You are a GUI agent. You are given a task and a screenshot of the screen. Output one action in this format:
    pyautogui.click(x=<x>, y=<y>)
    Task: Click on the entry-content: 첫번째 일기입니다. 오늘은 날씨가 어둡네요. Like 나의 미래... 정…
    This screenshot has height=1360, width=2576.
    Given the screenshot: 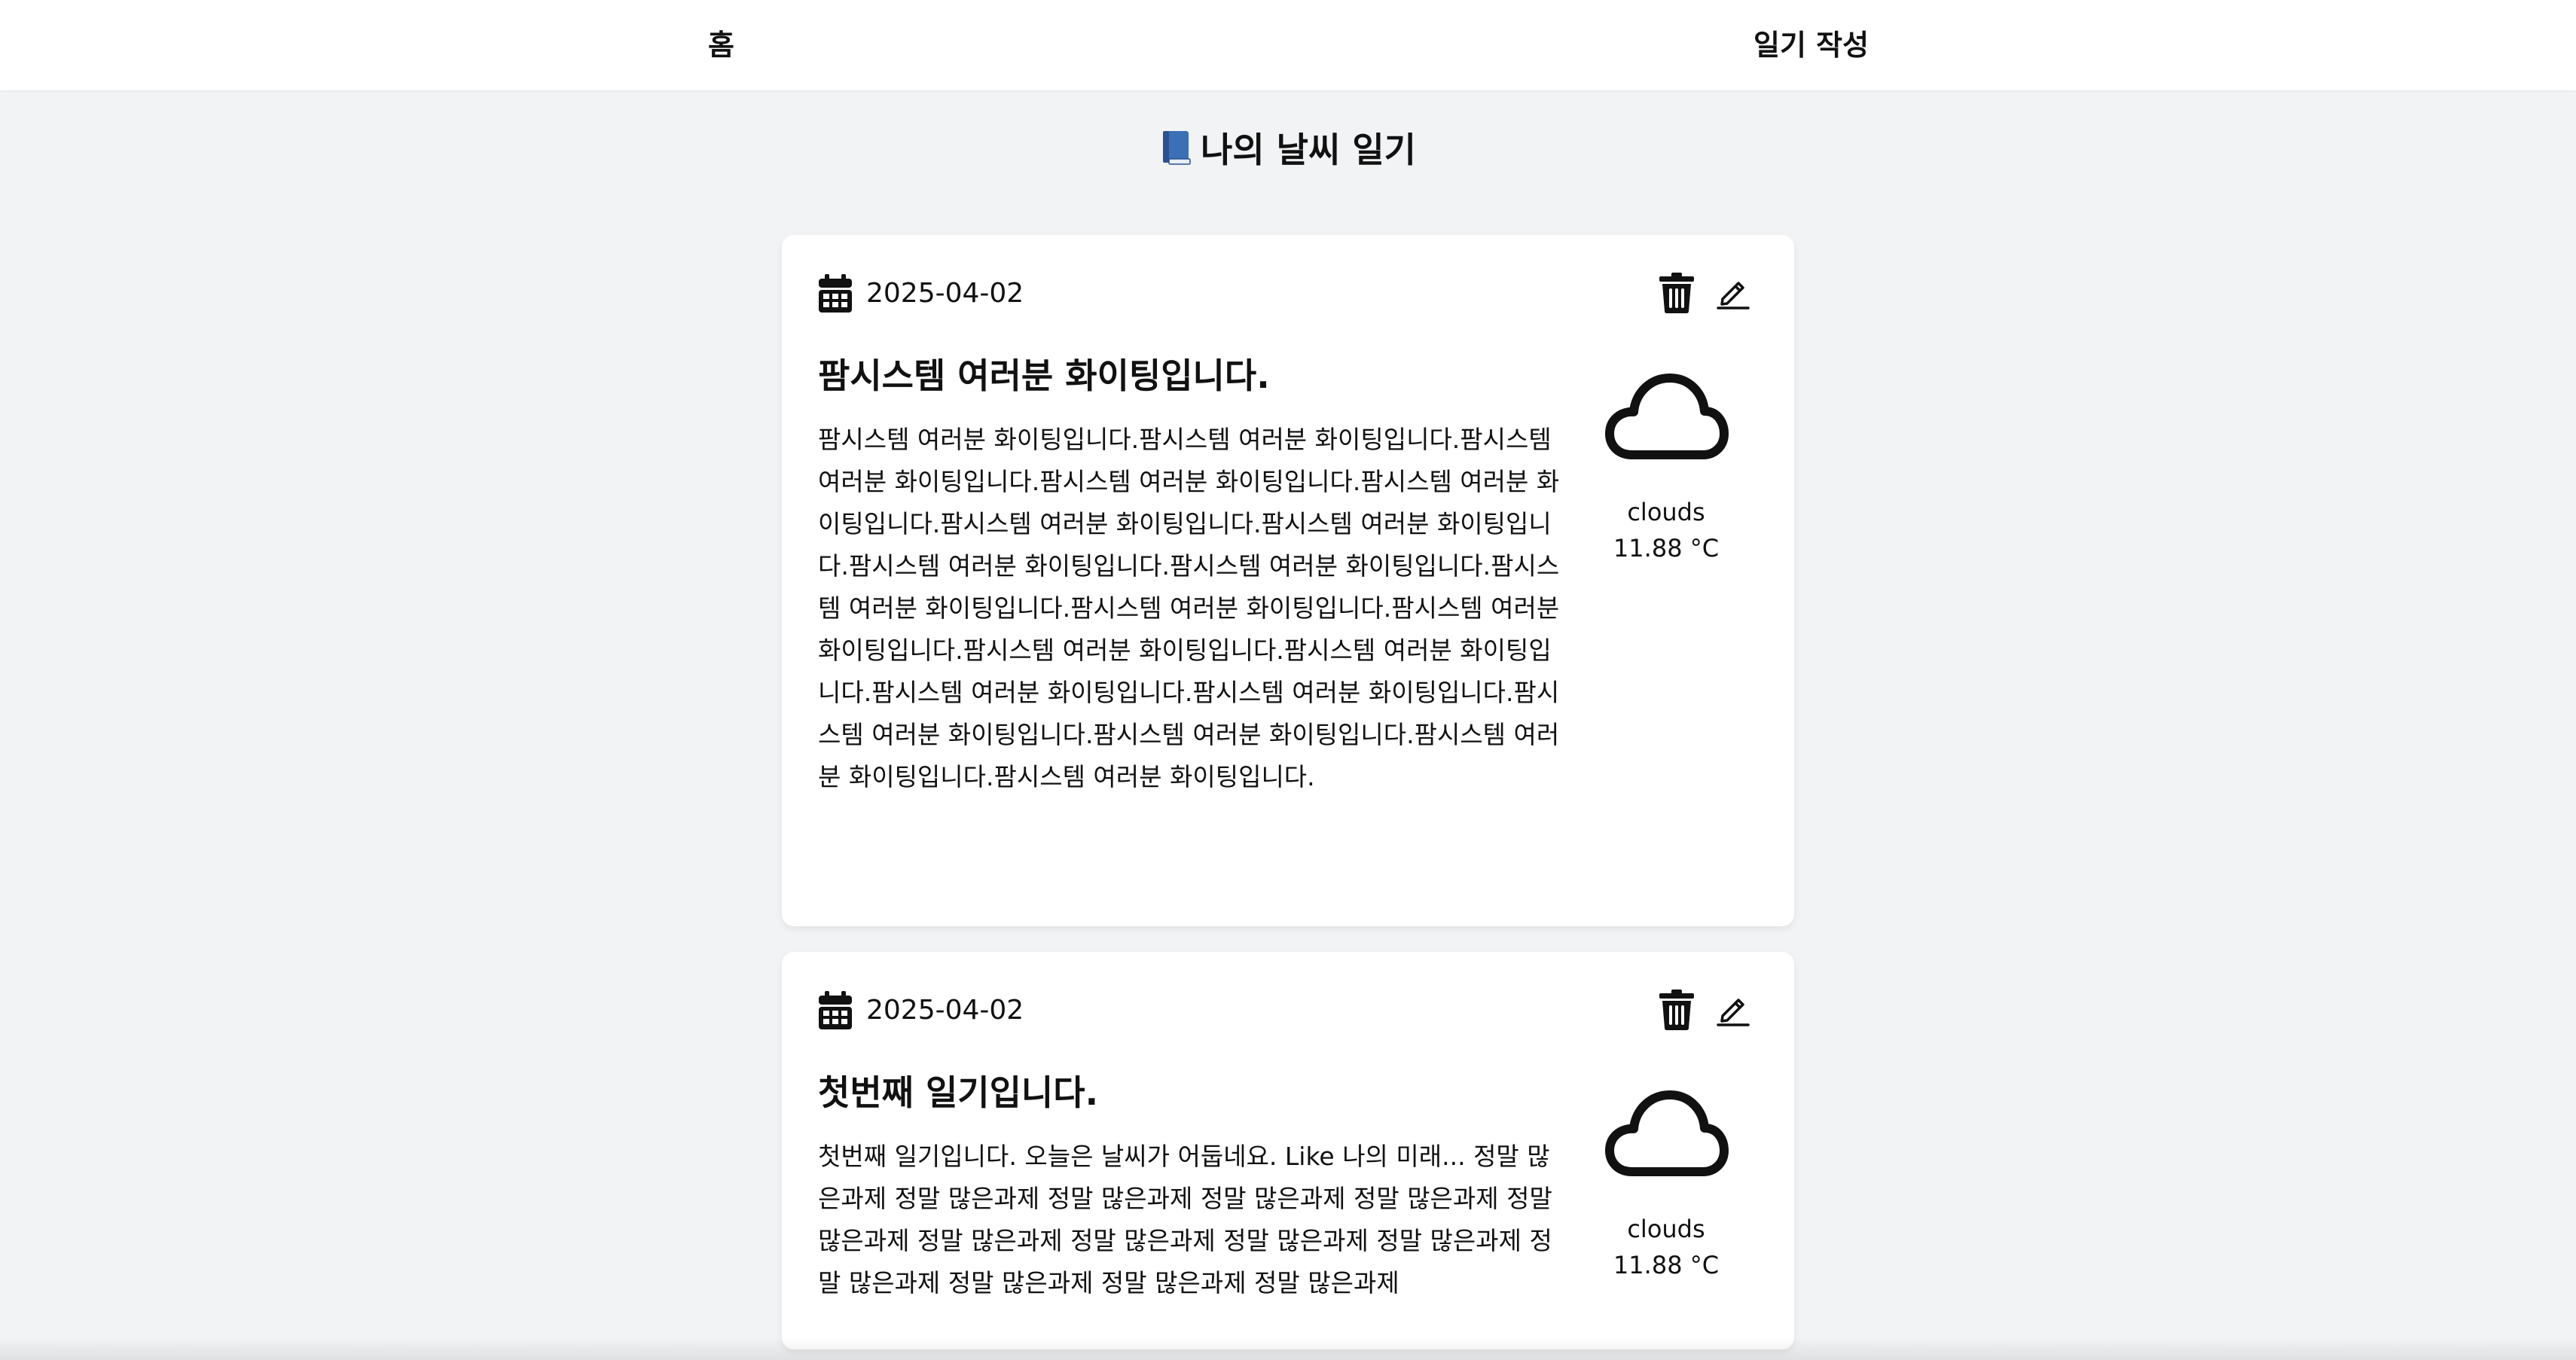 What is the action you would take?
    pyautogui.click(x=1185, y=1219)
    